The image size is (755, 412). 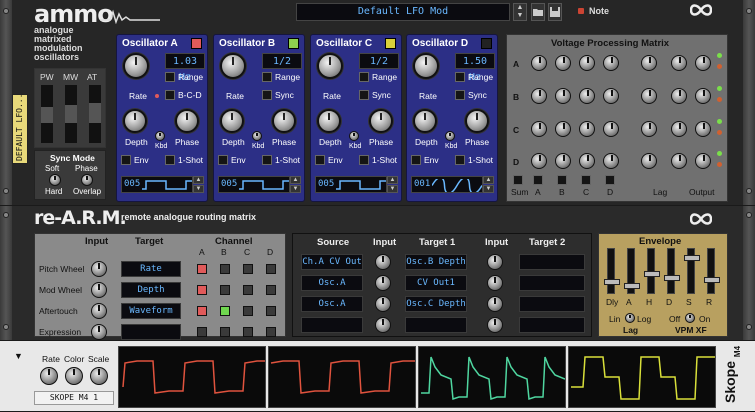 I want to click on oscillator-b-enable-led, so click(x=293, y=43).